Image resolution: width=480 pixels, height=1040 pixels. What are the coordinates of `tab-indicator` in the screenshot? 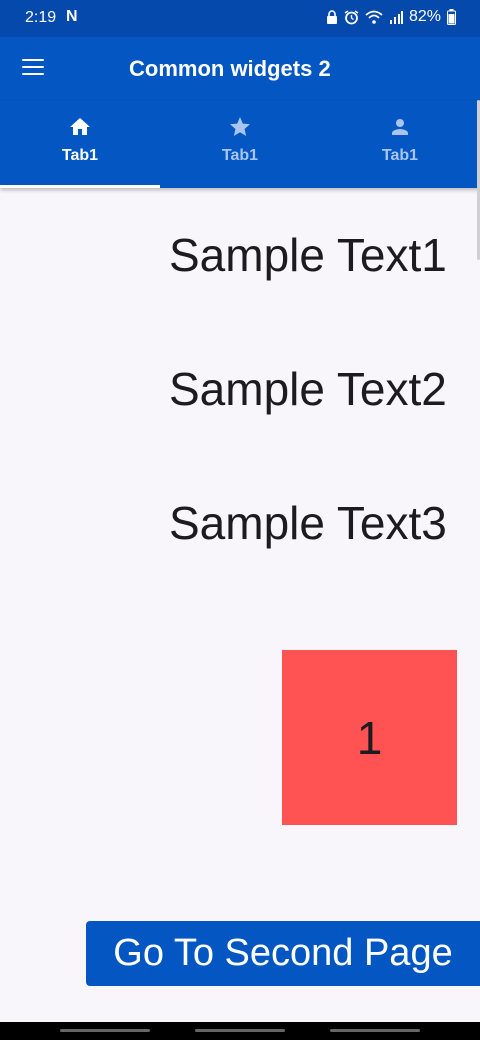 It's located at (80, 186).